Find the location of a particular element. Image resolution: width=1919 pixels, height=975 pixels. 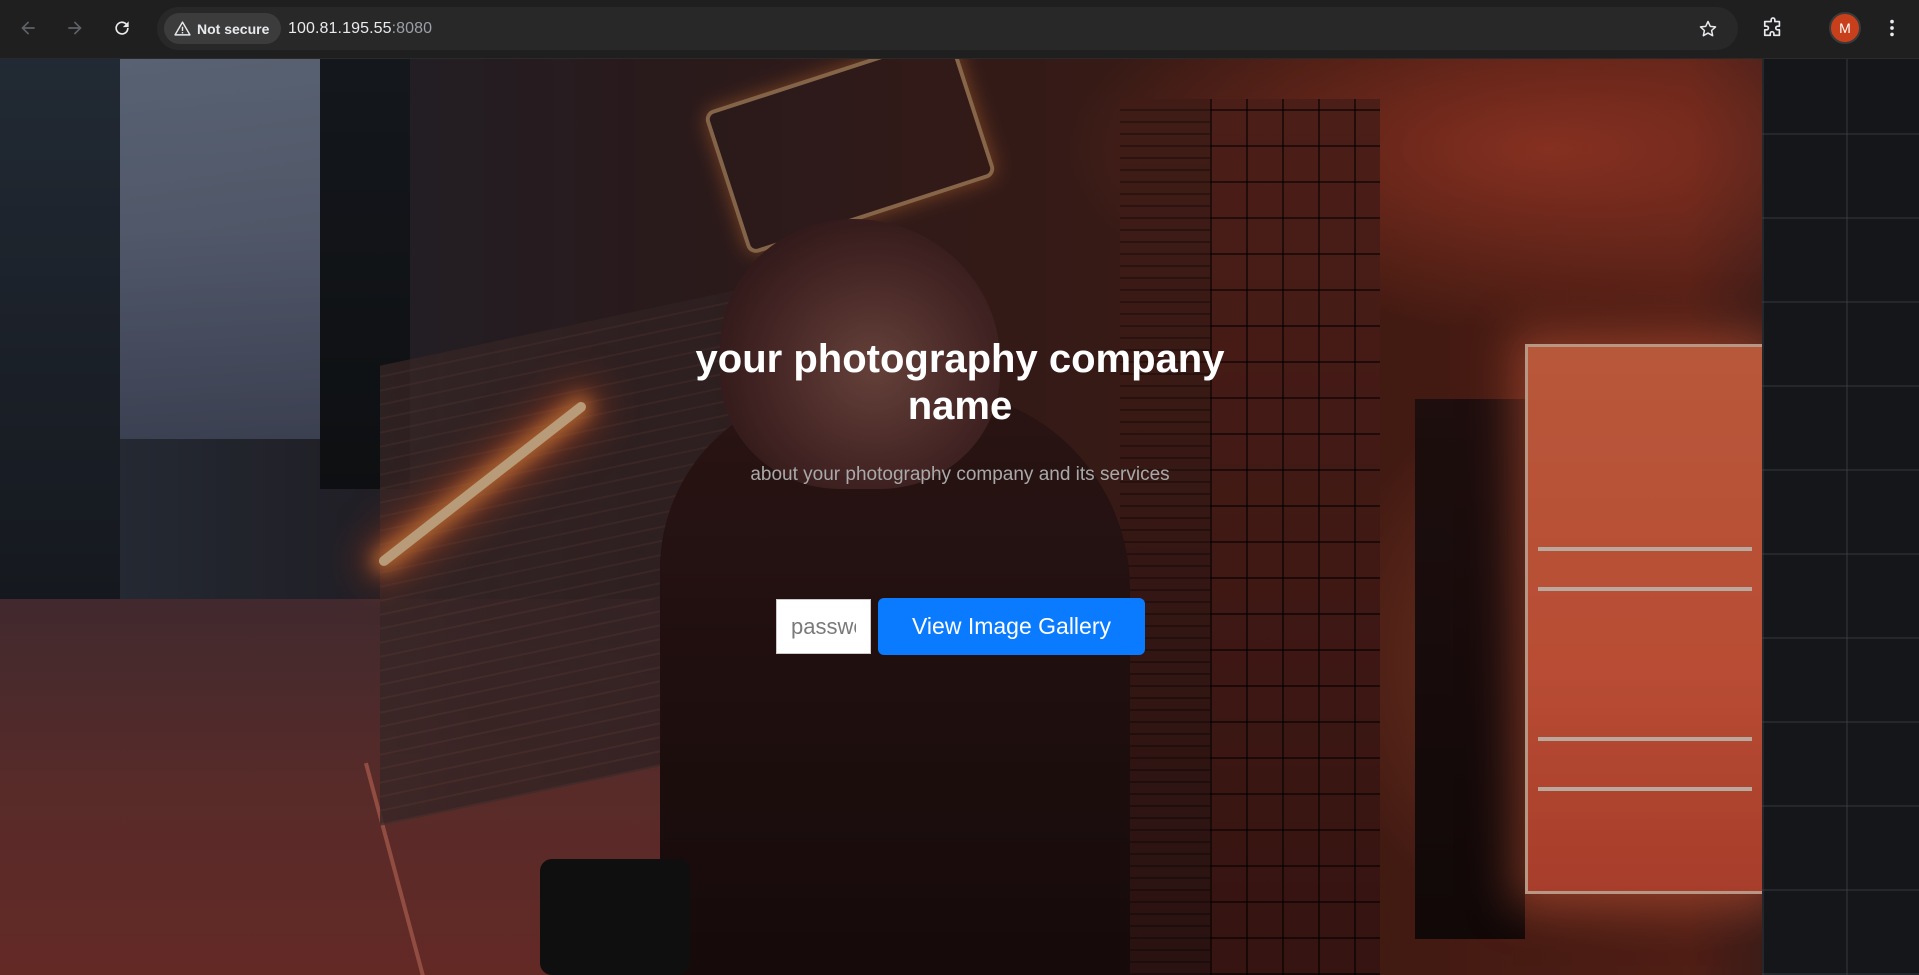

back-button is located at coordinates (28, 28).